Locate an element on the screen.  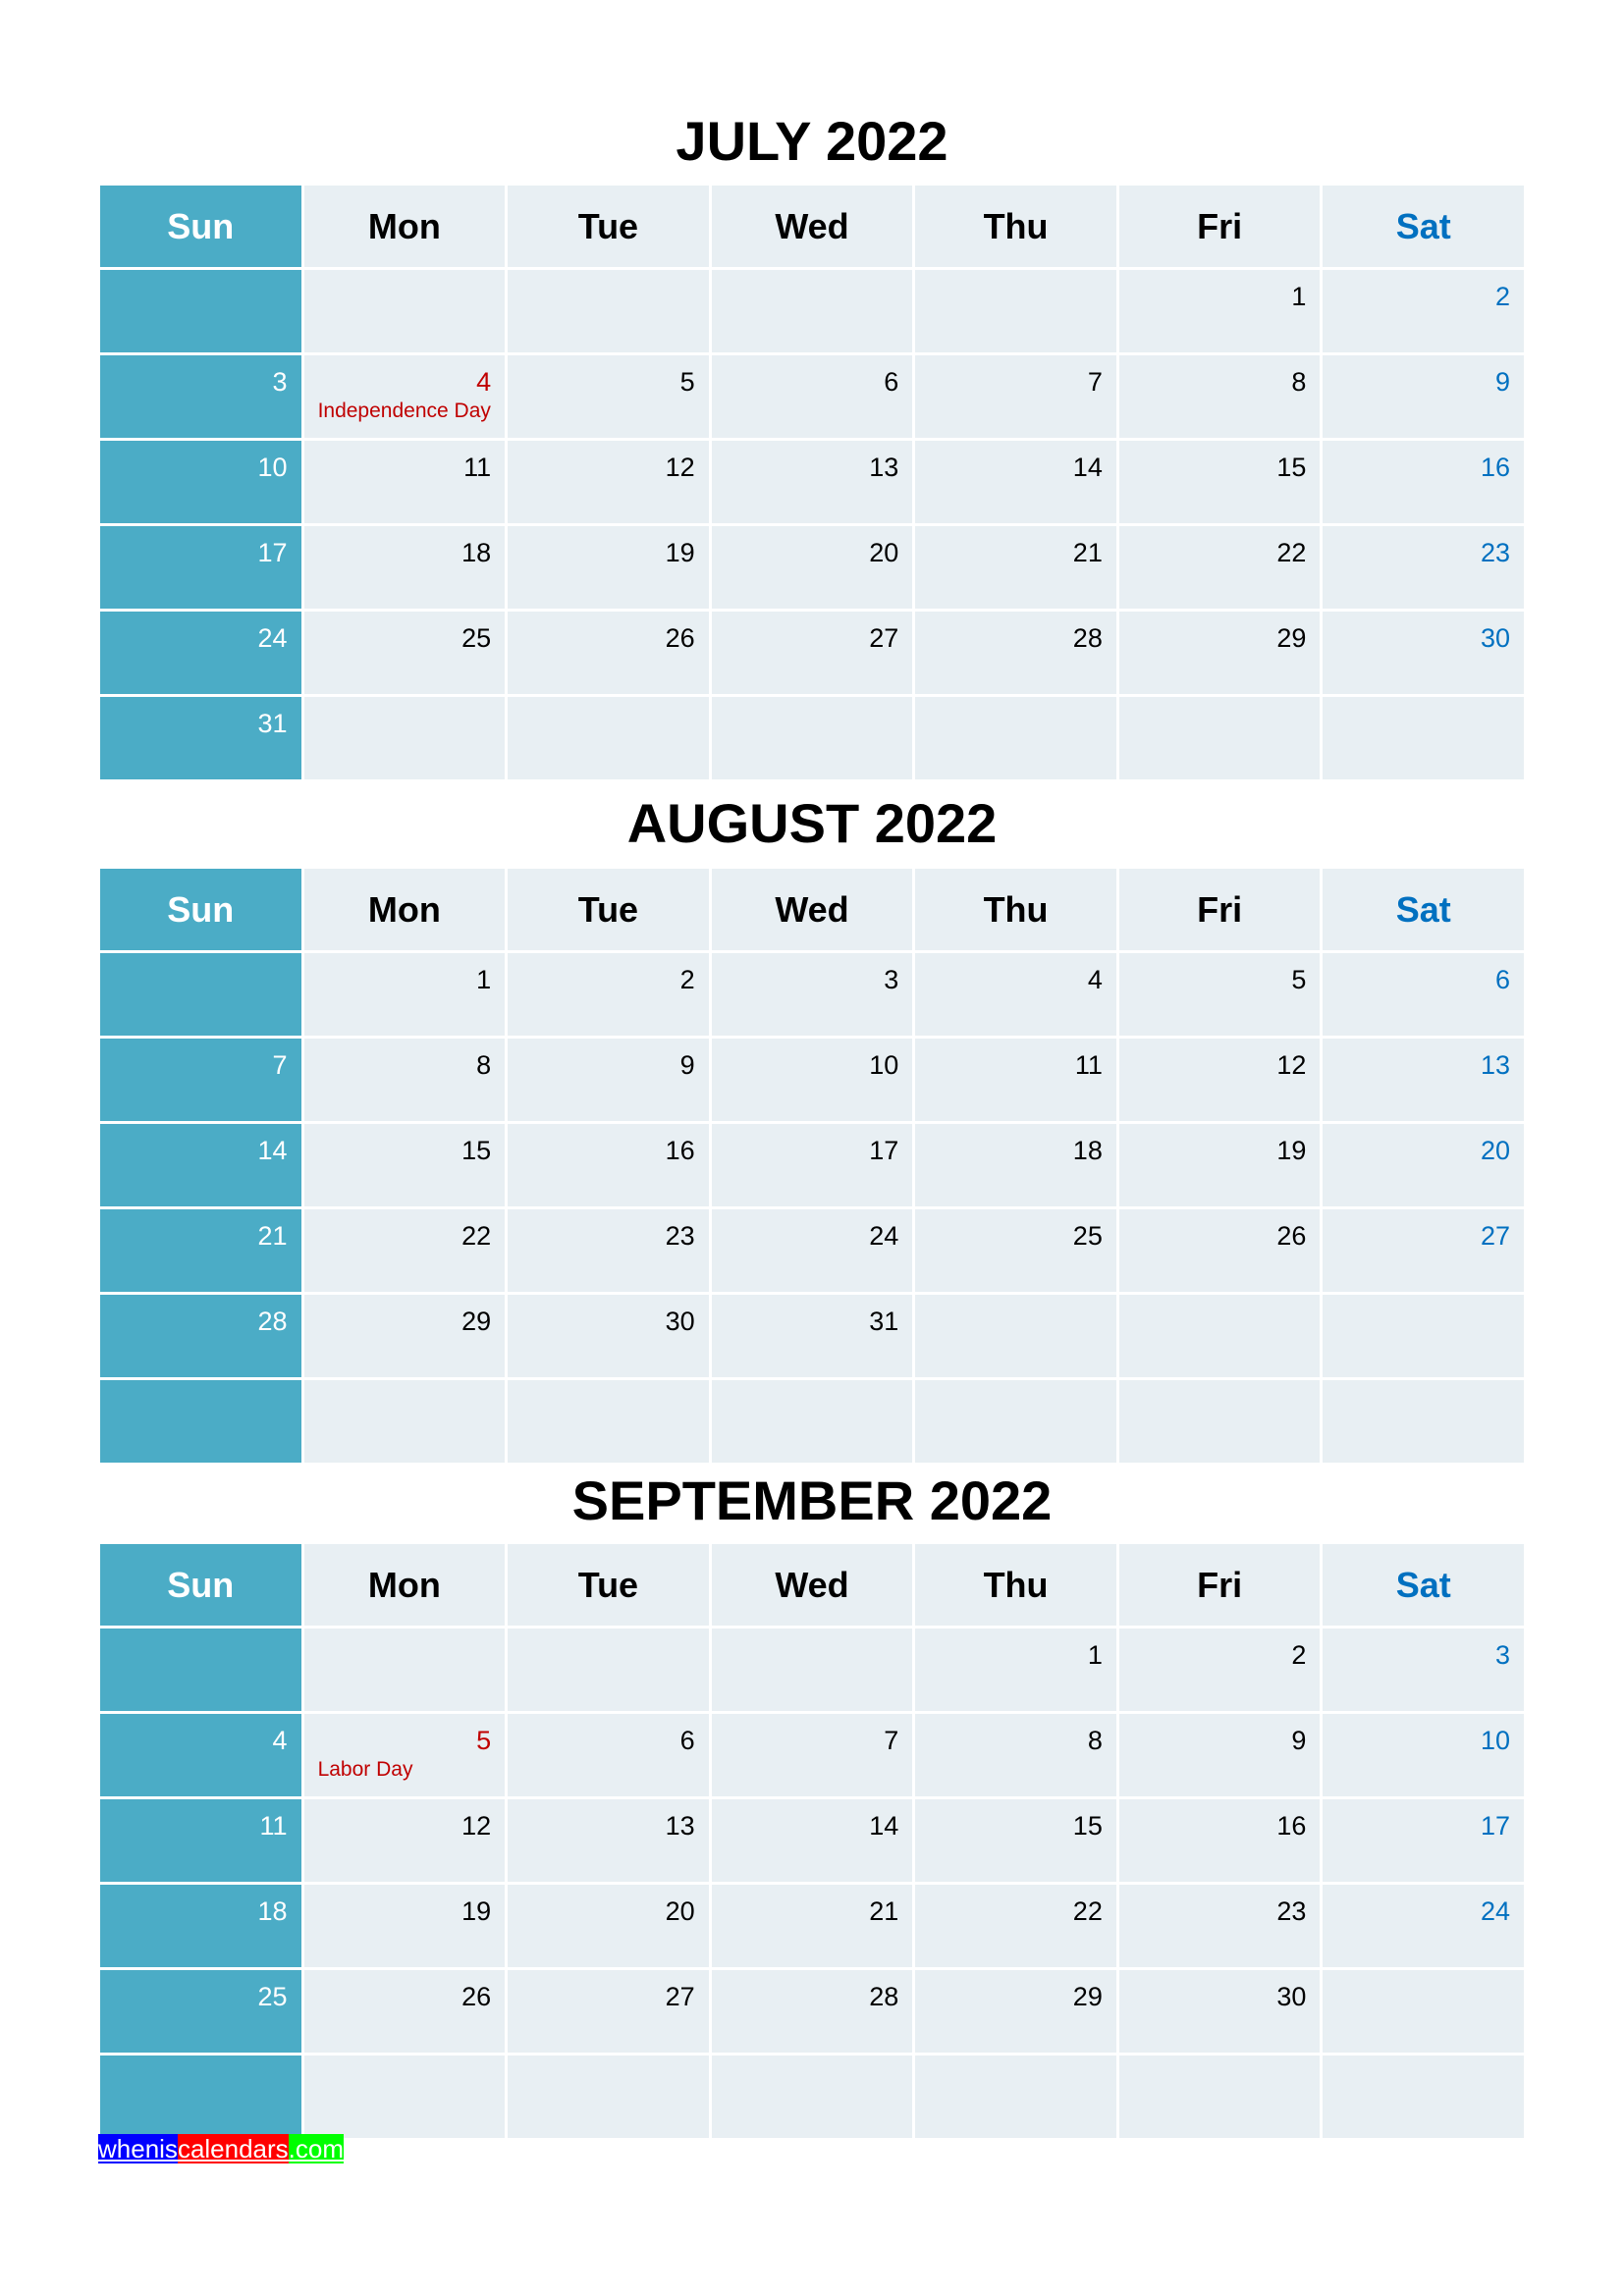
day-cell: 9 is located at coordinates (1219, 1755).